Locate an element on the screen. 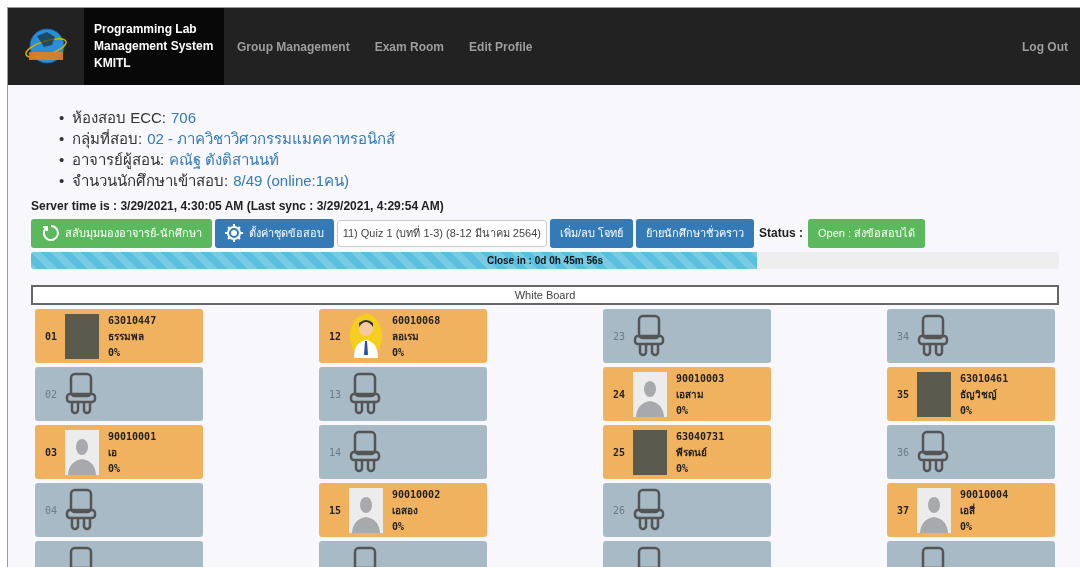 The height and width of the screenshot is (567, 1080). student-name: พีรดนย์ is located at coordinates (692, 452).